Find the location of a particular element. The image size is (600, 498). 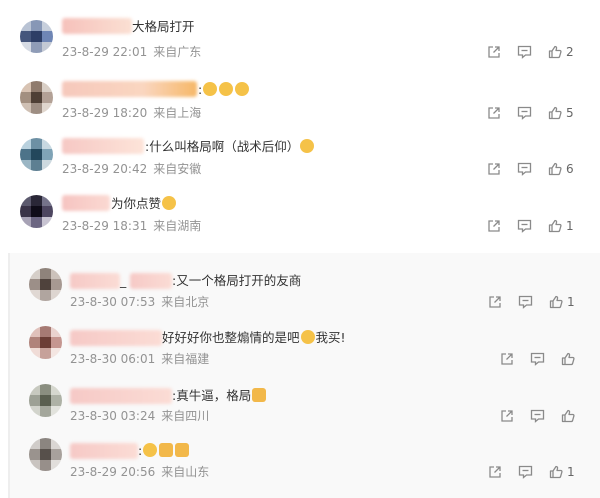

reply-actions: 1 is located at coordinates (531, 472).